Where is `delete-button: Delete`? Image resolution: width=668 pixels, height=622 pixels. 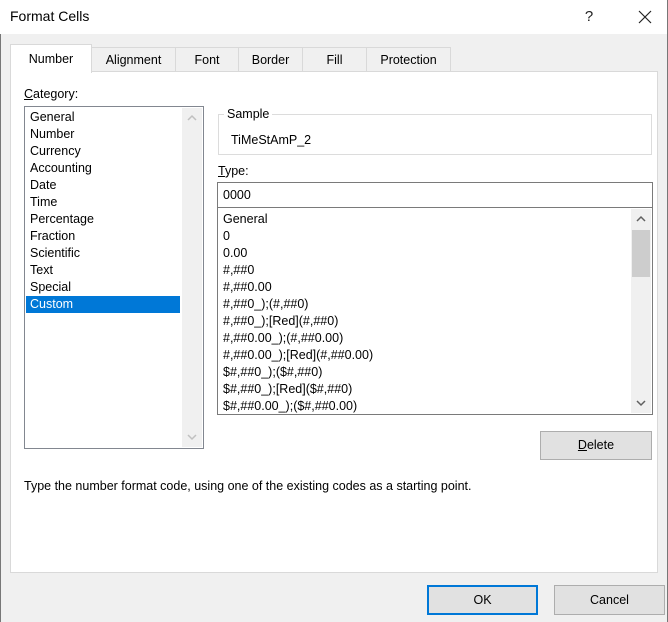 delete-button: Delete is located at coordinates (596, 445).